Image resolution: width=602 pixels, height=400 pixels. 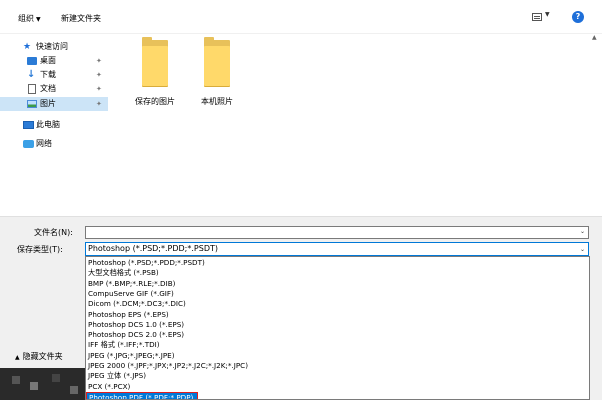 I want to click on filetype-option: Dicom (*.DCM;*.DC3;*.DIC), so click(x=337, y=304).